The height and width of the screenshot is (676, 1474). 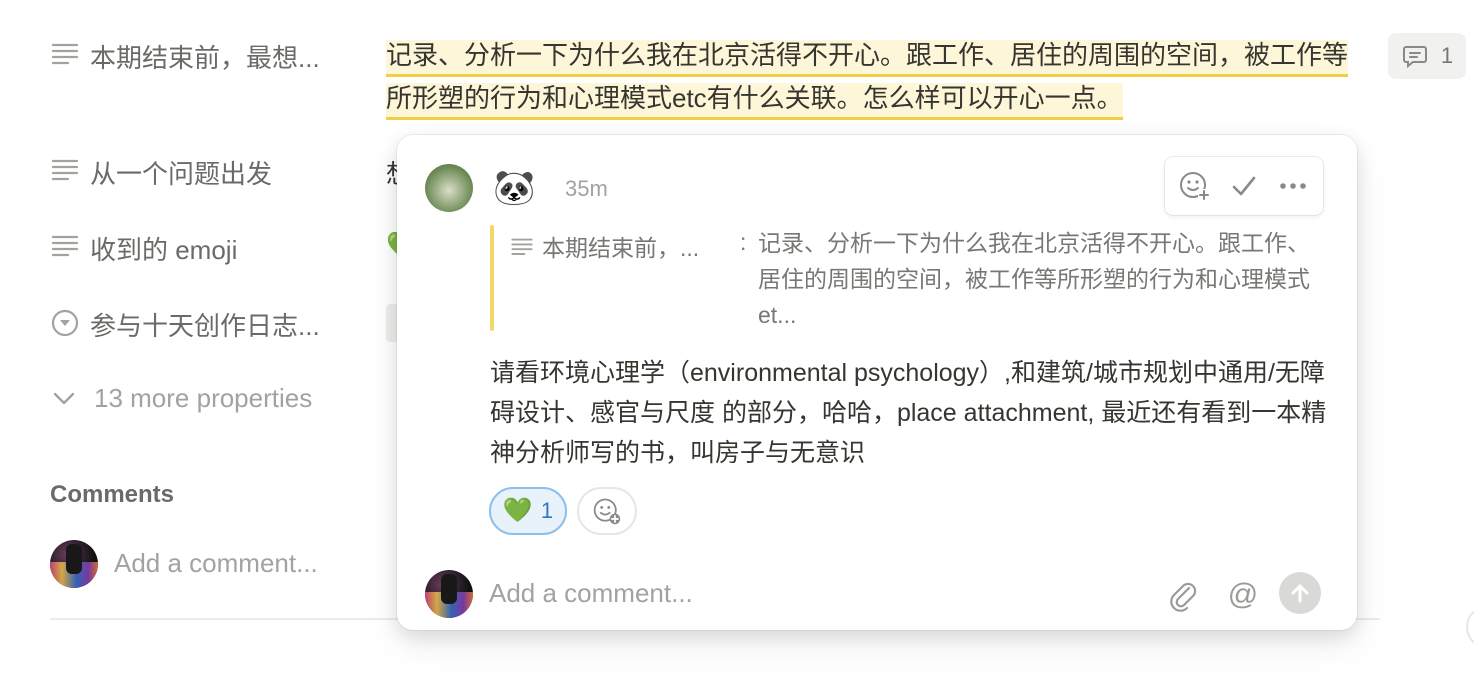 I want to click on author-name-emoji: 🐼, so click(x=514, y=188).